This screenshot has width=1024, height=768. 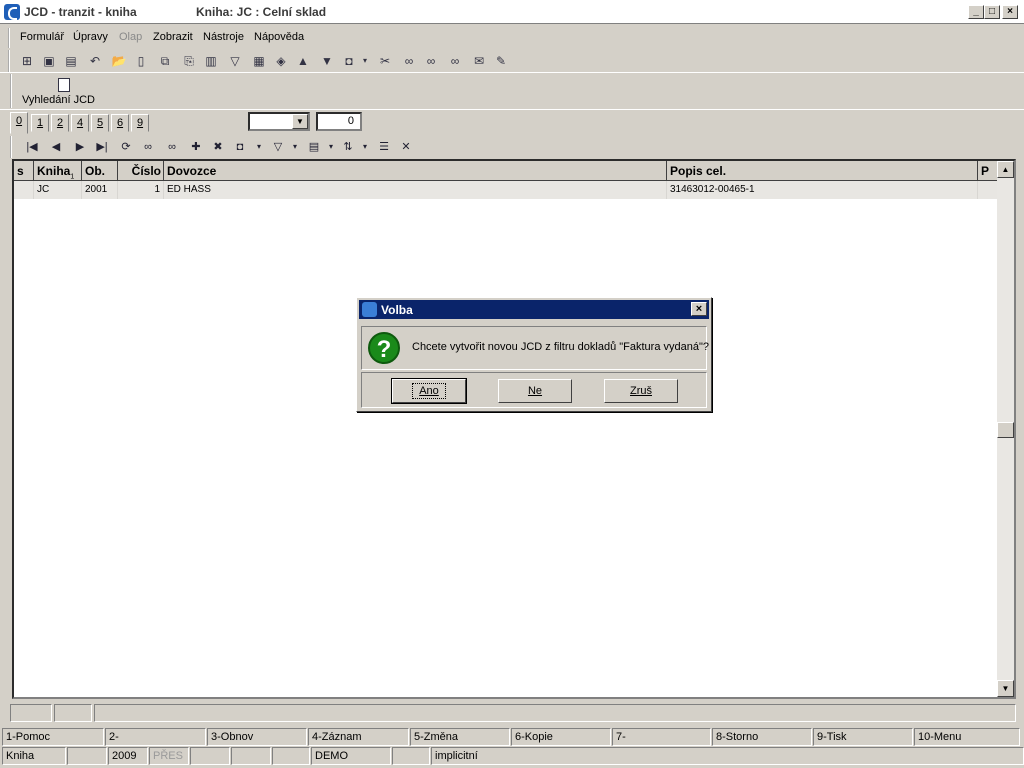 I want to click on excel-icon: ✕, so click(x=406, y=147).